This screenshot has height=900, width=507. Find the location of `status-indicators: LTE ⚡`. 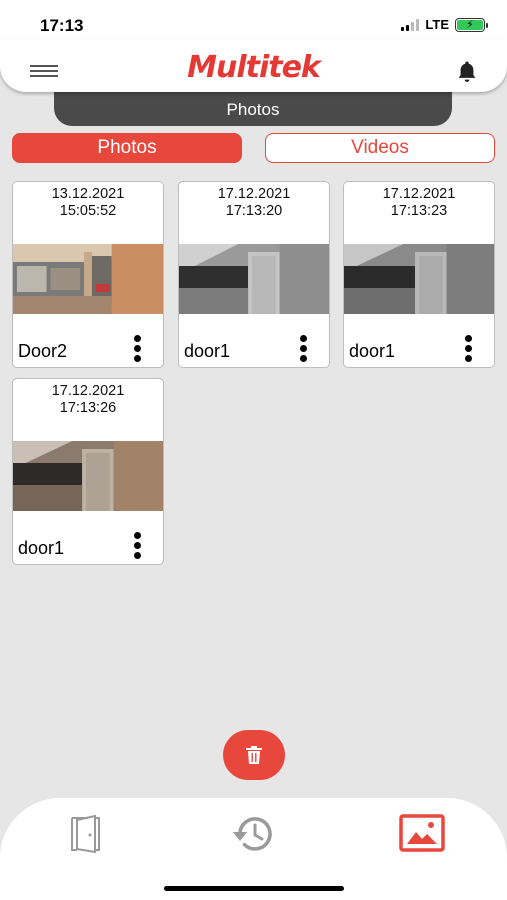

status-indicators: LTE ⚡ is located at coordinates (444, 24).